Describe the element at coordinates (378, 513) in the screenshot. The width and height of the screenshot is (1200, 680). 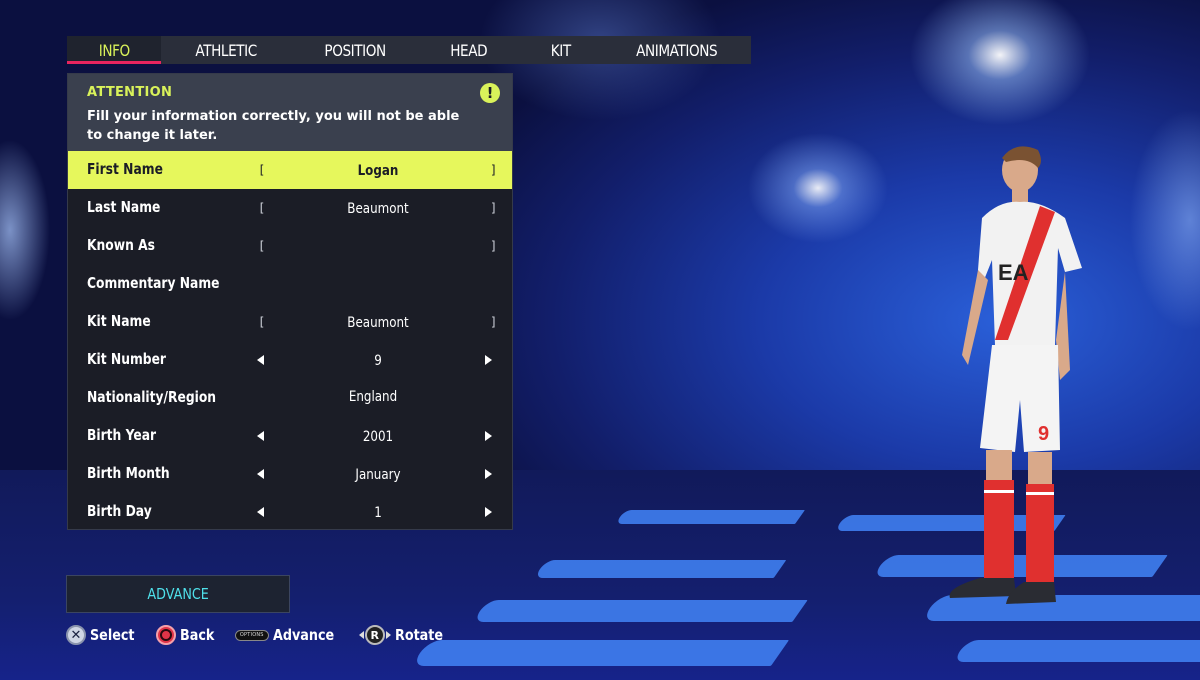
I see `birth-day-value: 1` at that location.